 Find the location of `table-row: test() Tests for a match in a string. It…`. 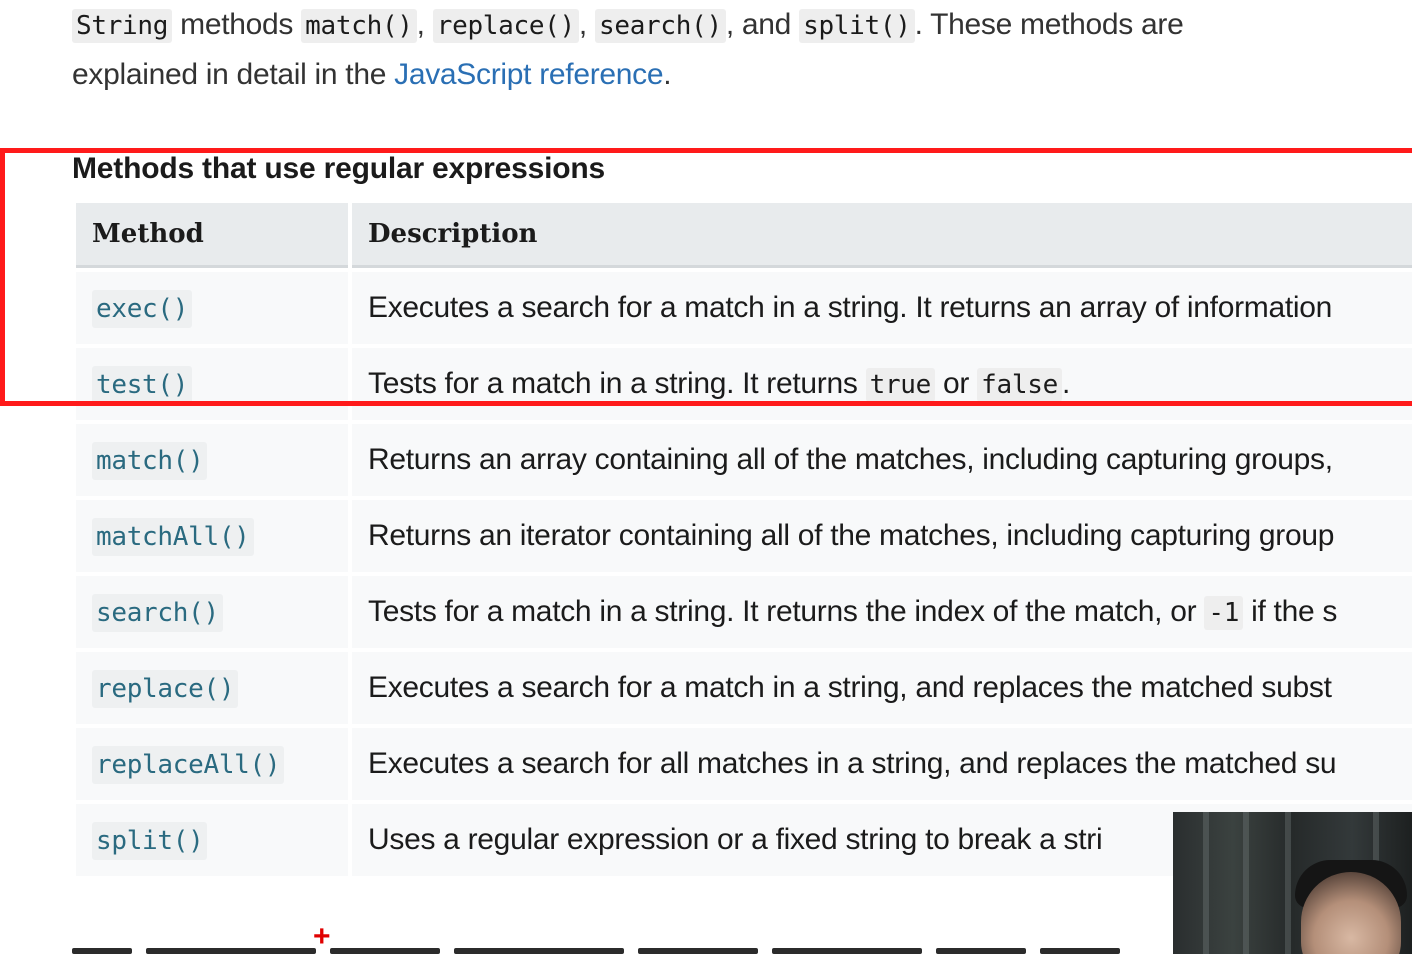

table-row: test() Tests for a match in a string. It… is located at coordinates (744, 384).